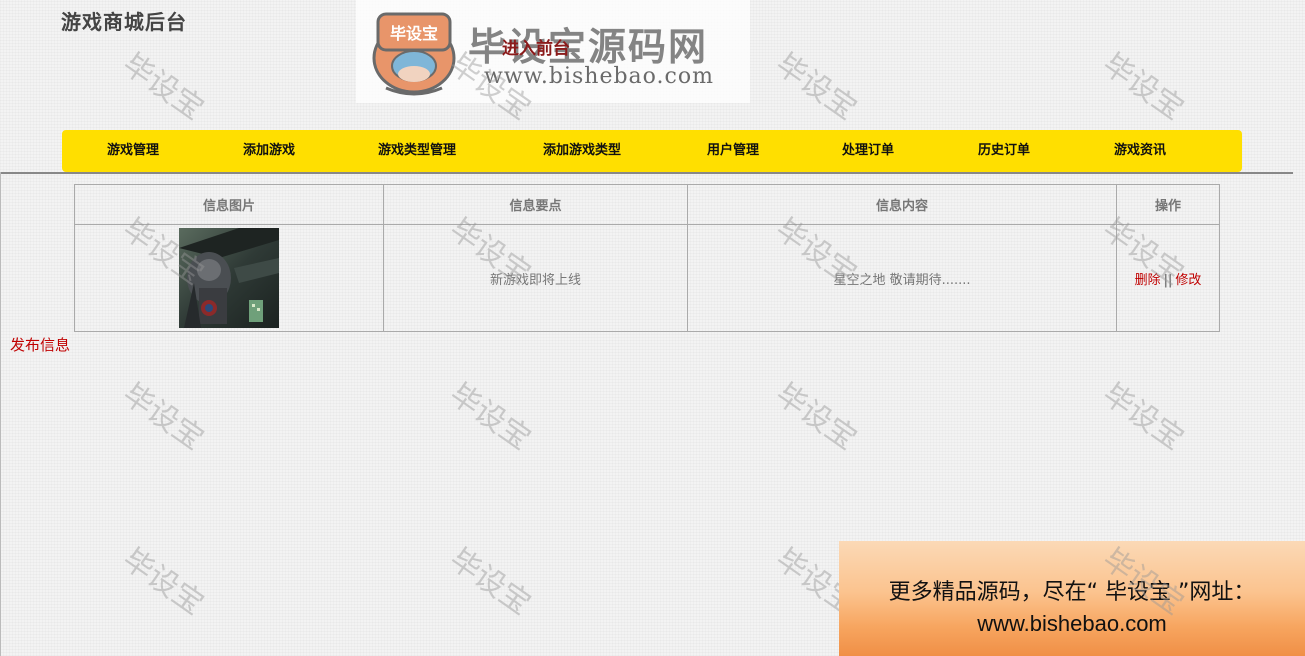 Image resolution: width=1305 pixels, height=656 pixels. I want to click on nav-add-game: 添加游戏, so click(269, 151).